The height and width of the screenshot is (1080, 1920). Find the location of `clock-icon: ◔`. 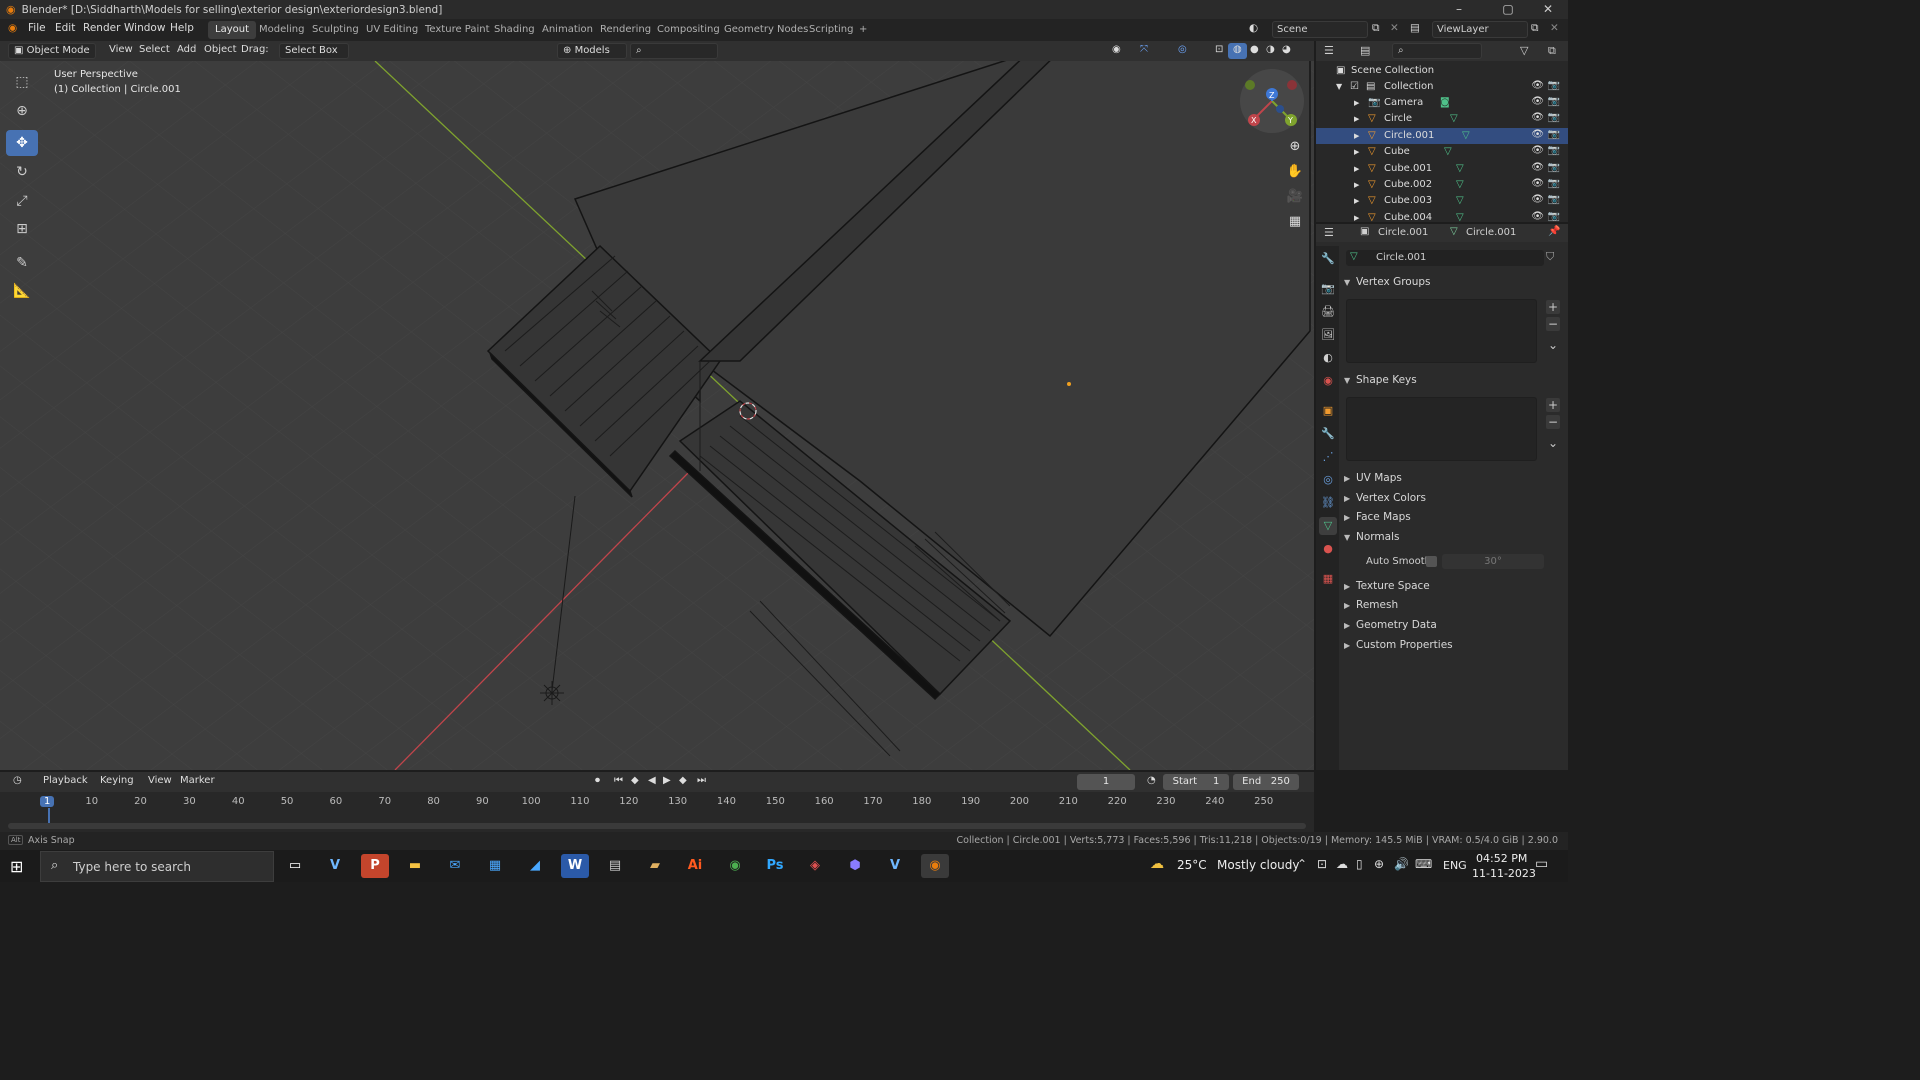

clock-icon: ◔ is located at coordinates (1151, 782).